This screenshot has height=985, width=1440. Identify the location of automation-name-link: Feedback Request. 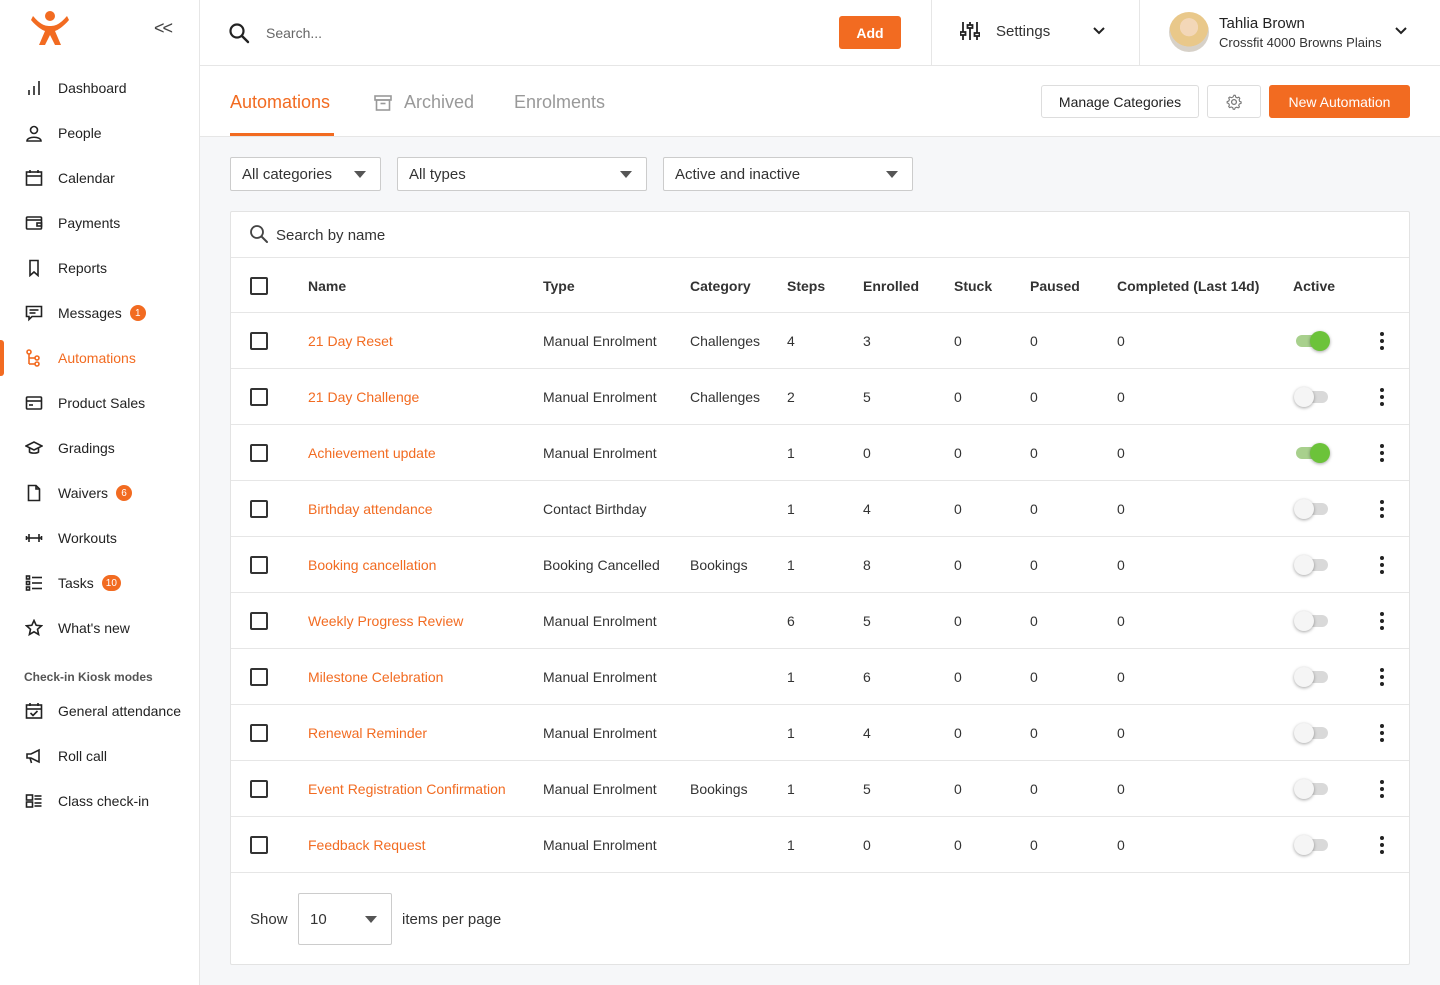
(367, 845).